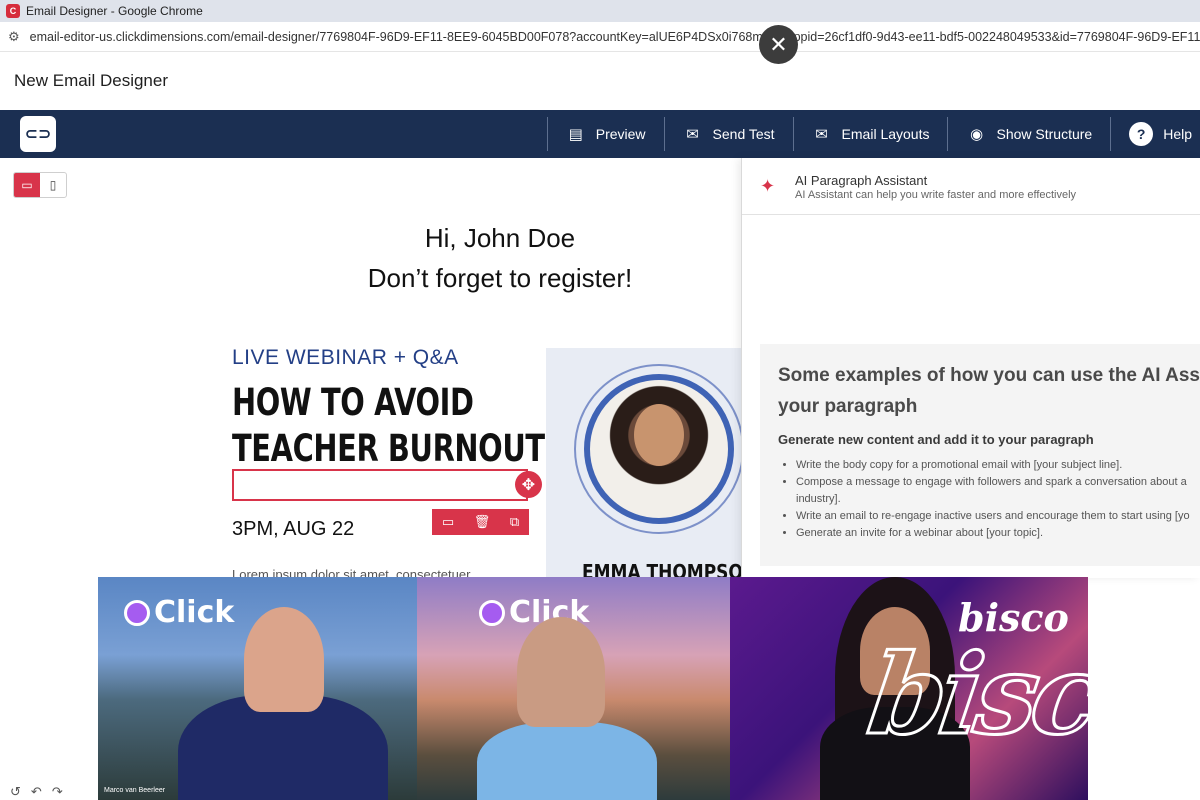 The image size is (1200, 800). I want to click on email-layouts-button: ✉ Email Layouts, so click(871, 134).